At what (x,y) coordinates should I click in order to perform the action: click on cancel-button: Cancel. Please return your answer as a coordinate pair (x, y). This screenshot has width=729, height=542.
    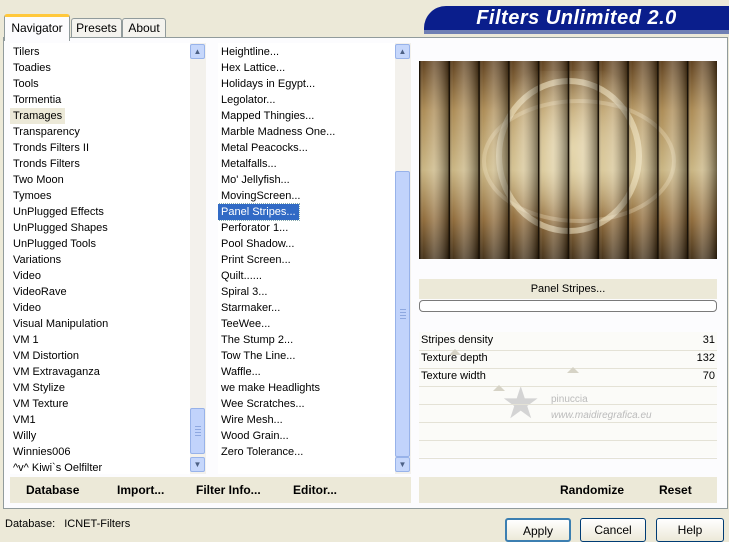
    Looking at the image, I should click on (613, 530).